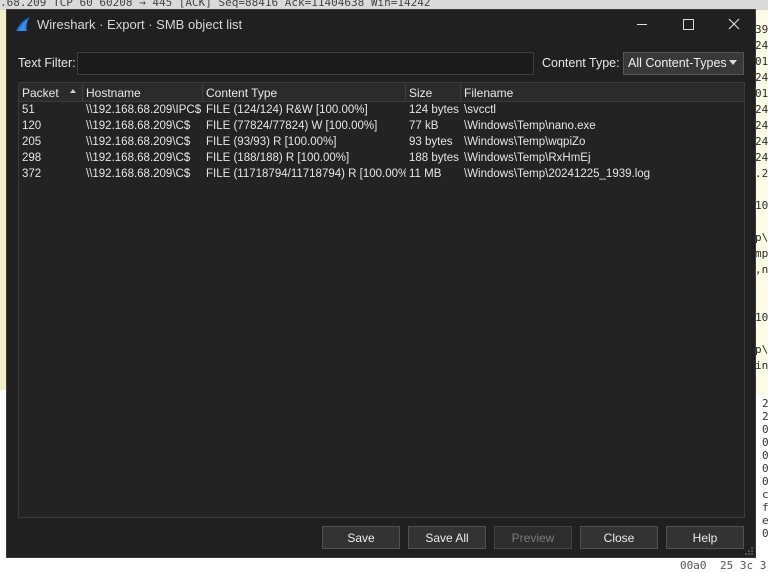 This screenshot has height=573, width=768. Describe the element at coordinates (384, 565) in the screenshot. I see `background-hex-row: 00a0 25 3c 3` at that location.